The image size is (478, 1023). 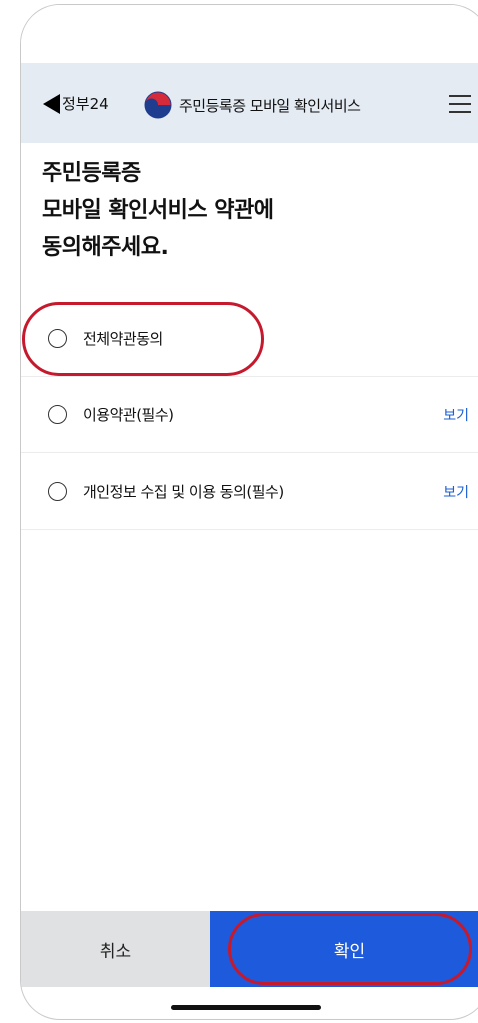 What do you see at coordinates (456, 415) in the screenshot?
I see `terms-view-link: 보기` at bounding box center [456, 415].